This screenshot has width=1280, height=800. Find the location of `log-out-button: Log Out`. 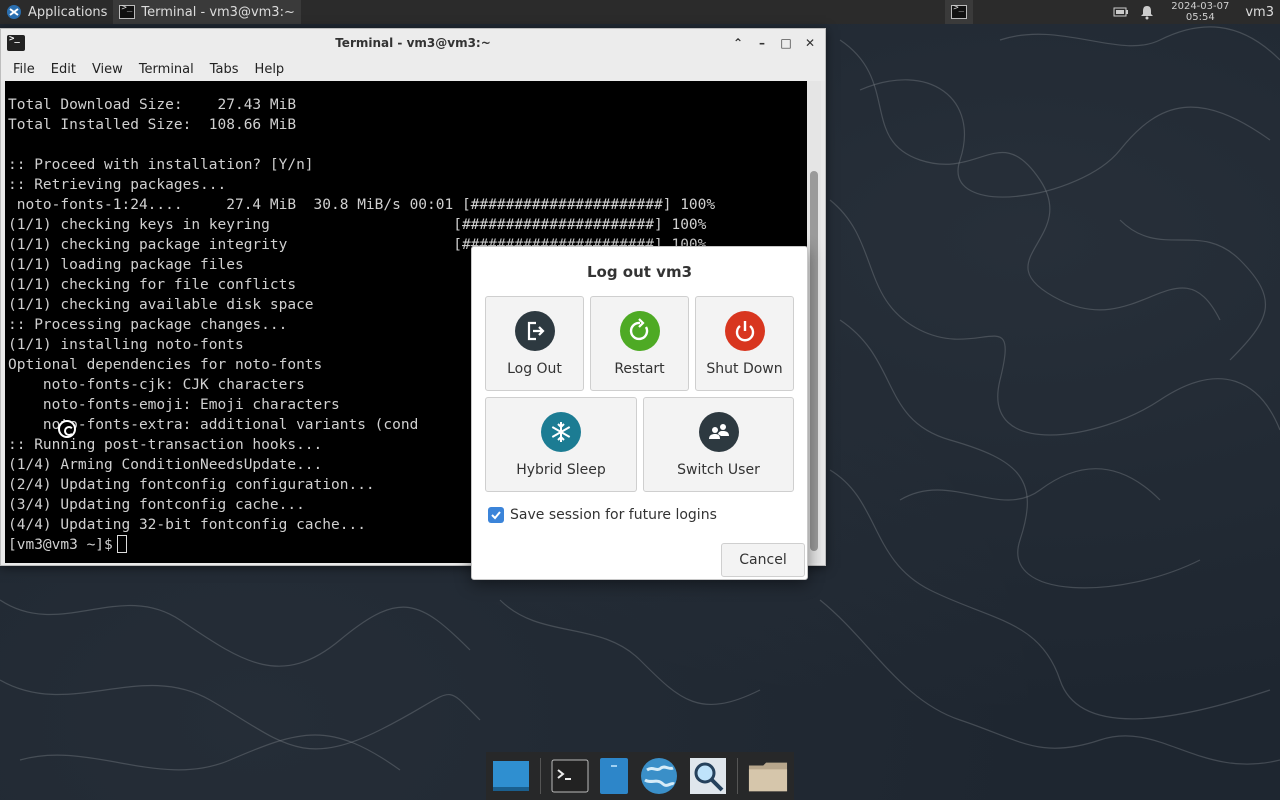

log-out-button: Log Out is located at coordinates (534, 343).